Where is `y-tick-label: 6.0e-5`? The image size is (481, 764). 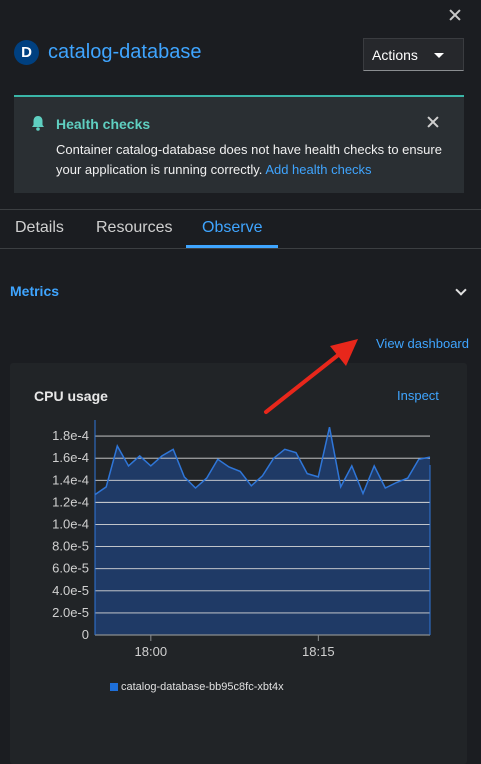
y-tick-label: 6.0e-5 is located at coordinates (70, 568).